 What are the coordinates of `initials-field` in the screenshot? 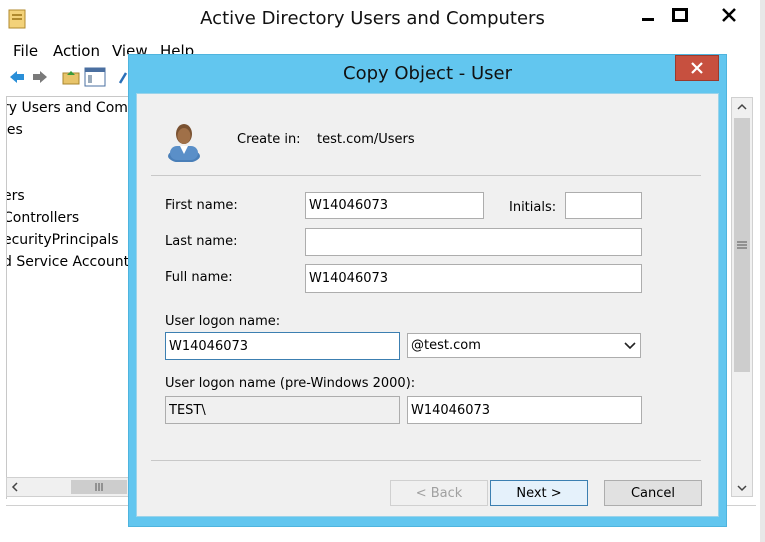 It's located at (603, 205).